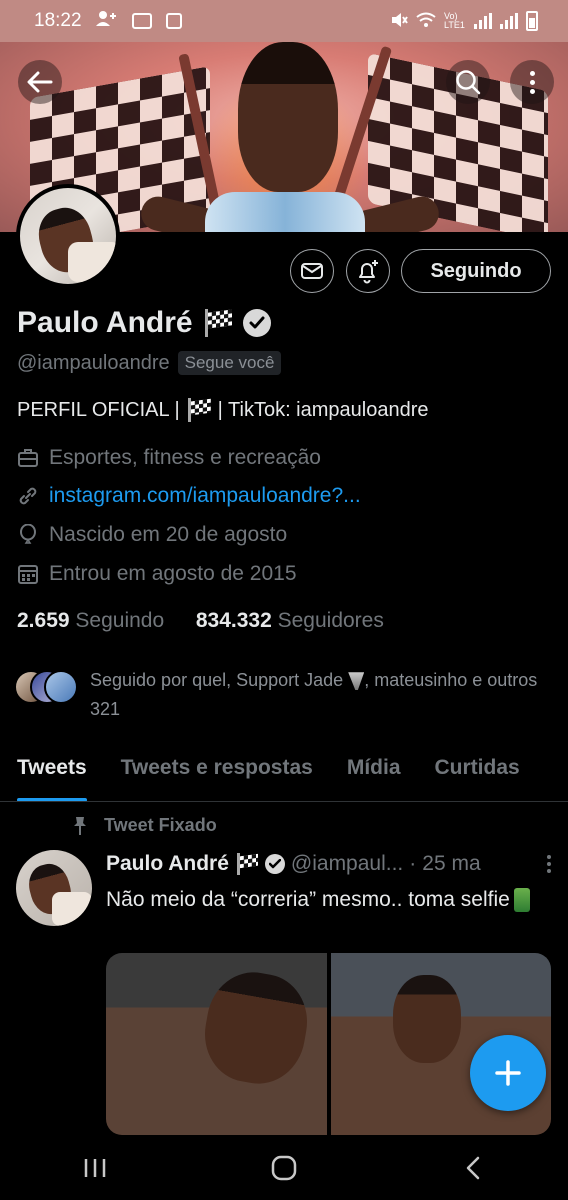 Image resolution: width=568 pixels, height=1200 pixels. I want to click on search-button, so click(468, 82).